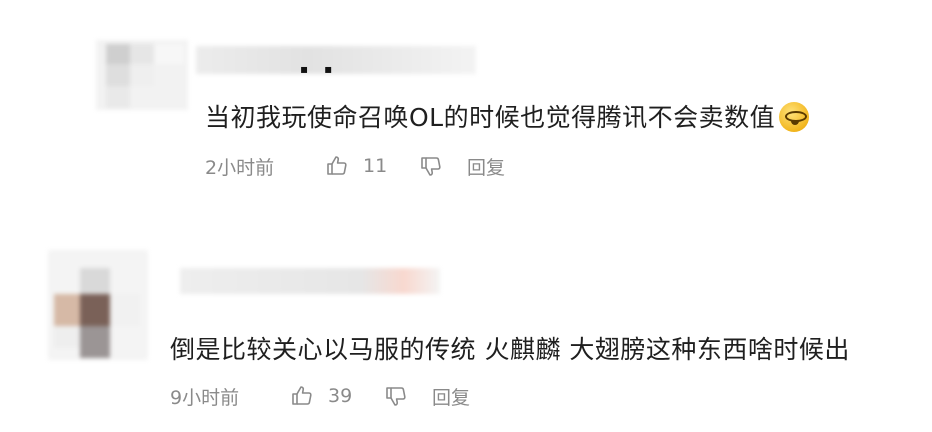 Image resolution: width=932 pixels, height=432 pixels. Describe the element at coordinates (324, 69) in the screenshot. I see `username-decoration: ▪▪` at that location.